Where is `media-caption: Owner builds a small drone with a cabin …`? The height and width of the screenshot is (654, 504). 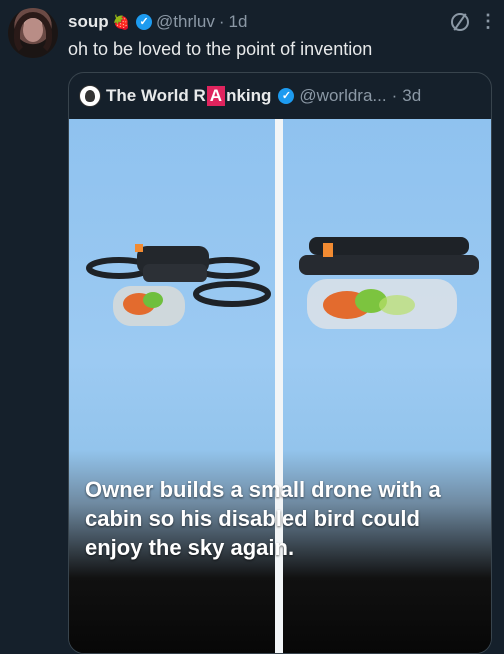 media-caption: Owner builds a small drone with a cabin … is located at coordinates (263, 518).